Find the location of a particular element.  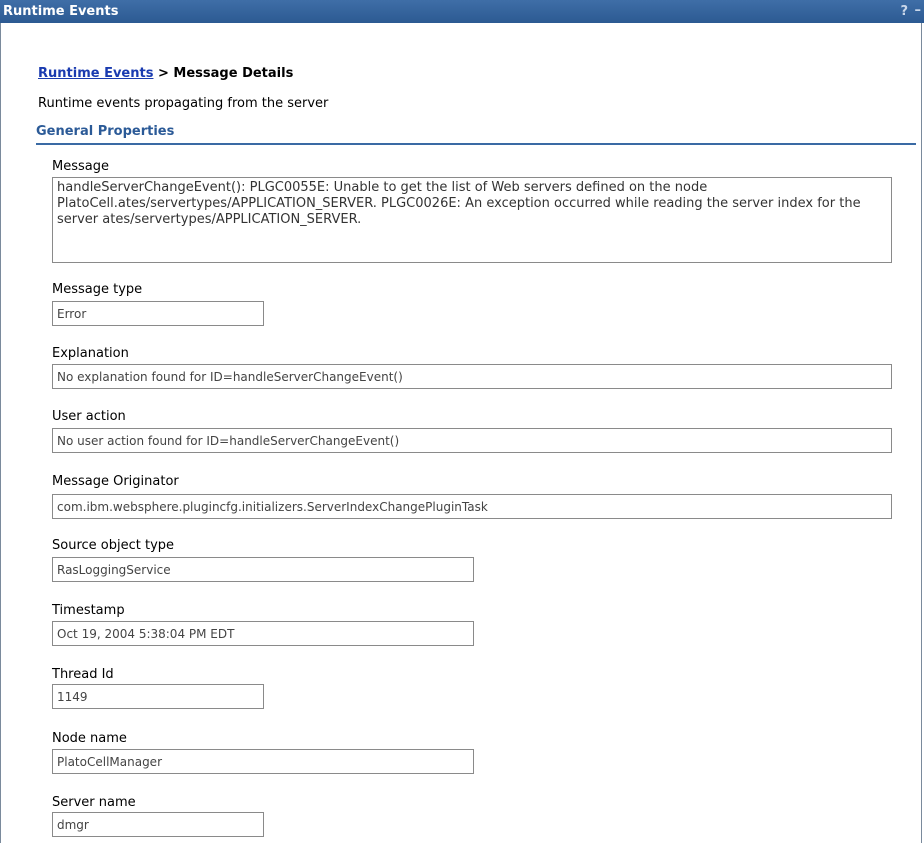

source-type-field: RasLoggingService is located at coordinates (263, 569).